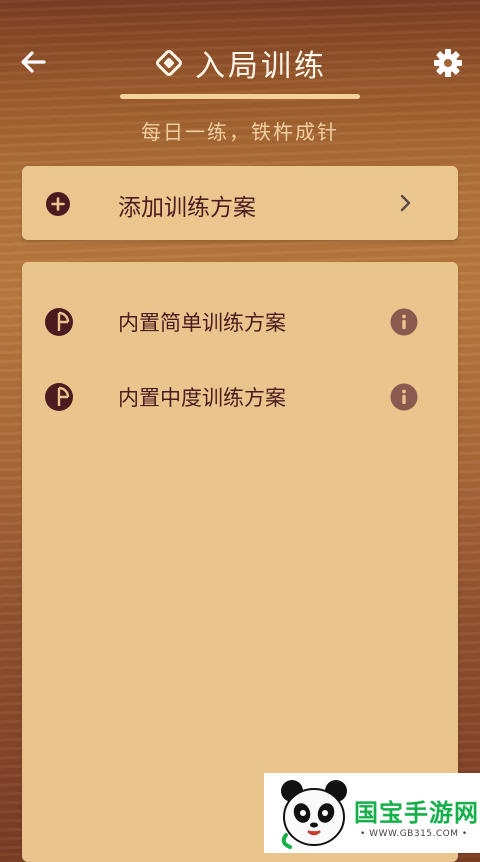 Image resolution: width=480 pixels, height=862 pixels. I want to click on arrow-left-icon, so click(33, 62).